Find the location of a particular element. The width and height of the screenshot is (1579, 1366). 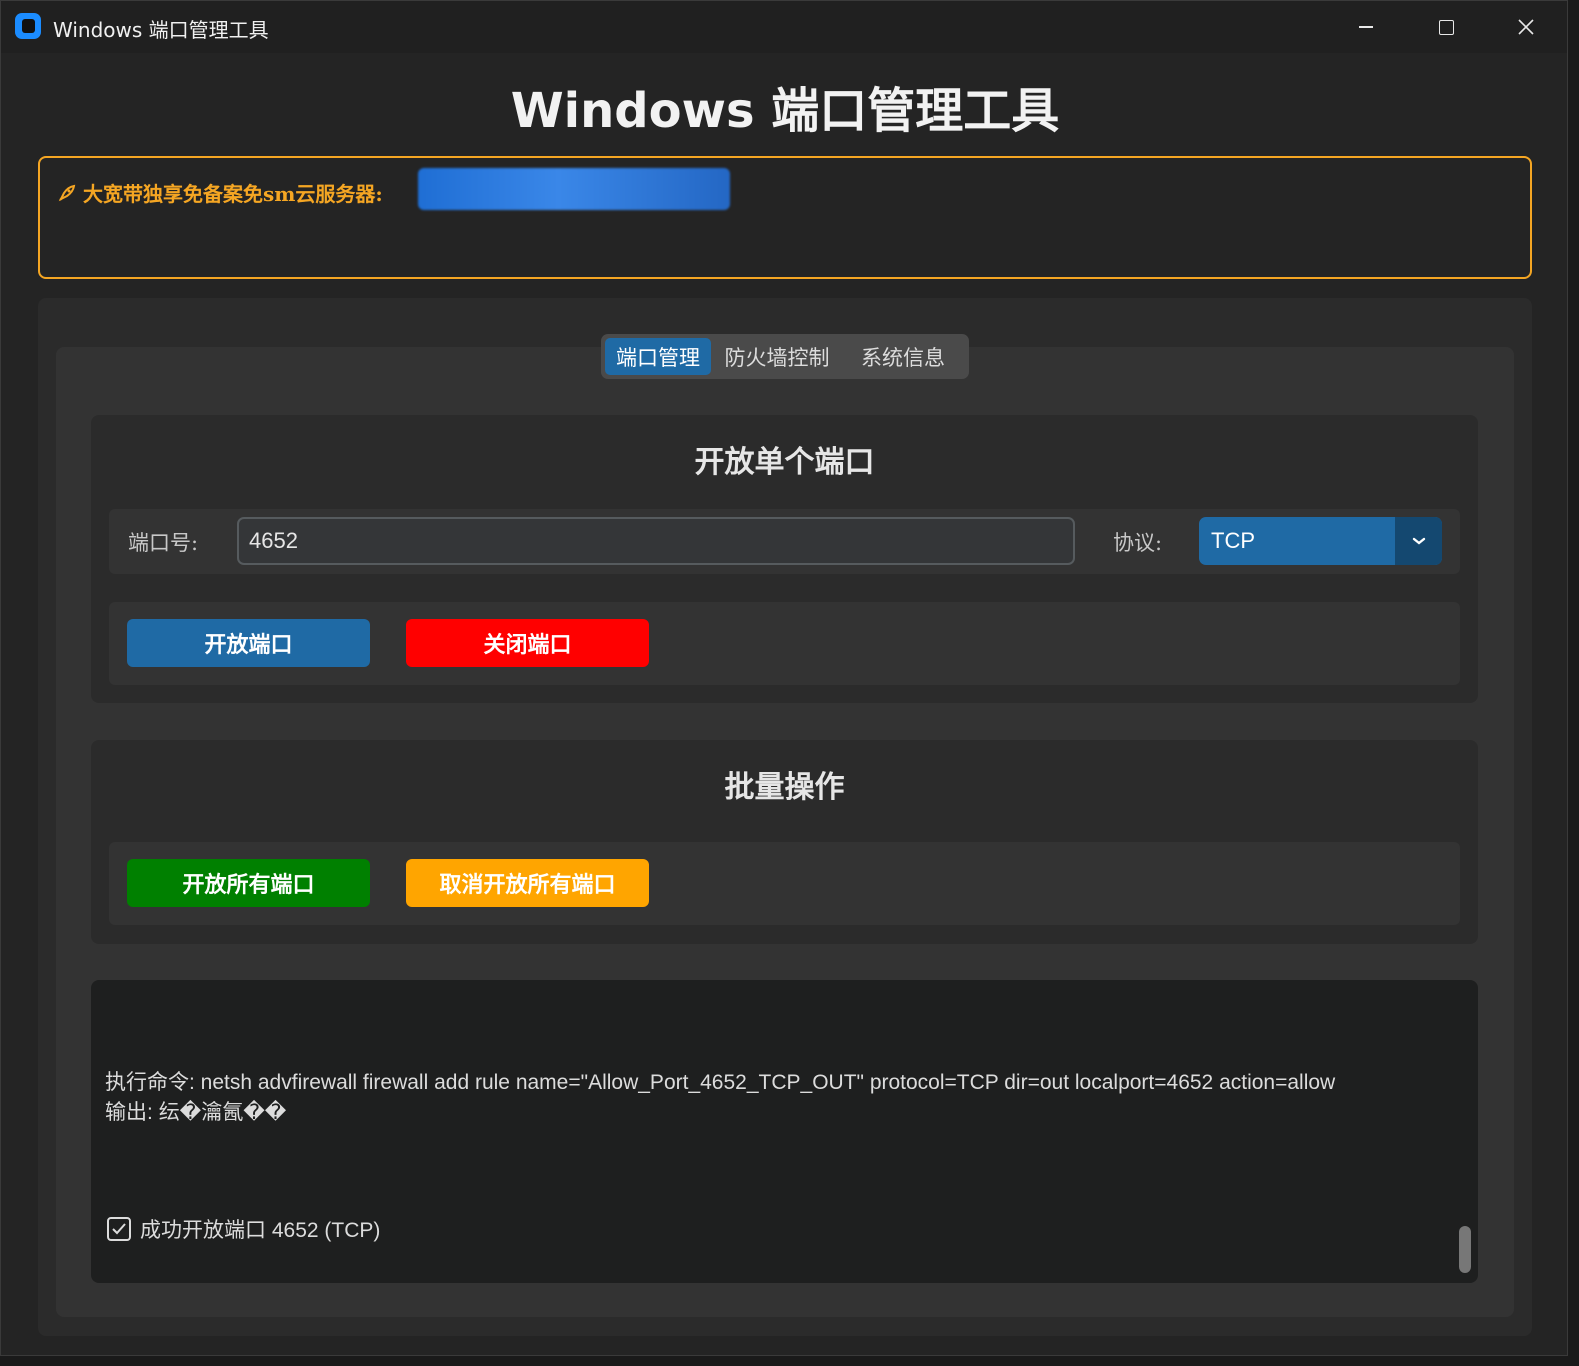

console-scrollbar is located at coordinates (1465, 1249).